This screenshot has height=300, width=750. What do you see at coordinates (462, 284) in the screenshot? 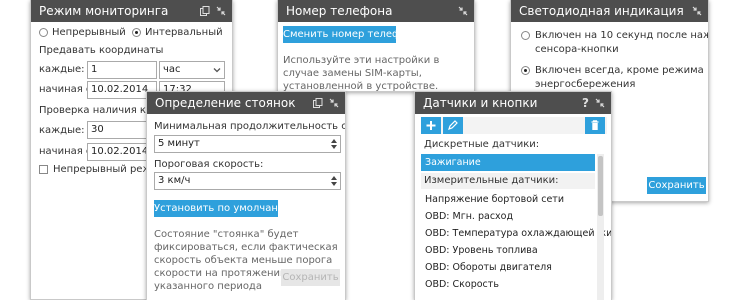
I see `sensor-item-label: OBD: Скорость` at bounding box center [462, 284].